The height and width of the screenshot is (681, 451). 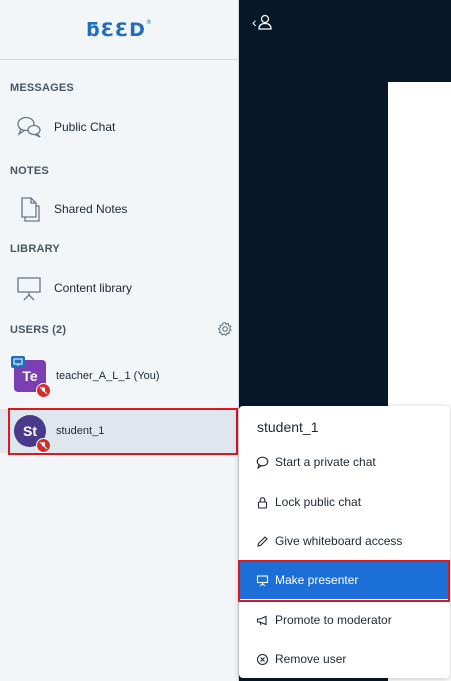 I want to click on public-chat-label: Public Chat, so click(x=85, y=127).